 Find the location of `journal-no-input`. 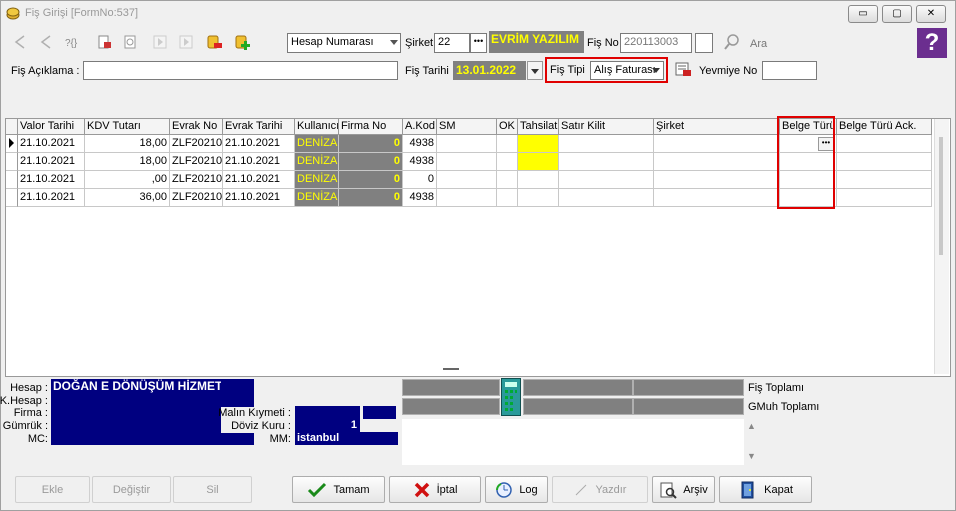

journal-no-input is located at coordinates (789, 70).